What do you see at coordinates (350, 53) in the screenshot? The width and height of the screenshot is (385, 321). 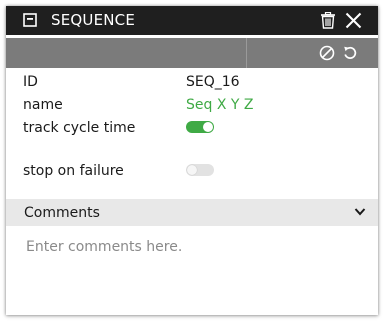 I see `reset-icon` at bounding box center [350, 53].